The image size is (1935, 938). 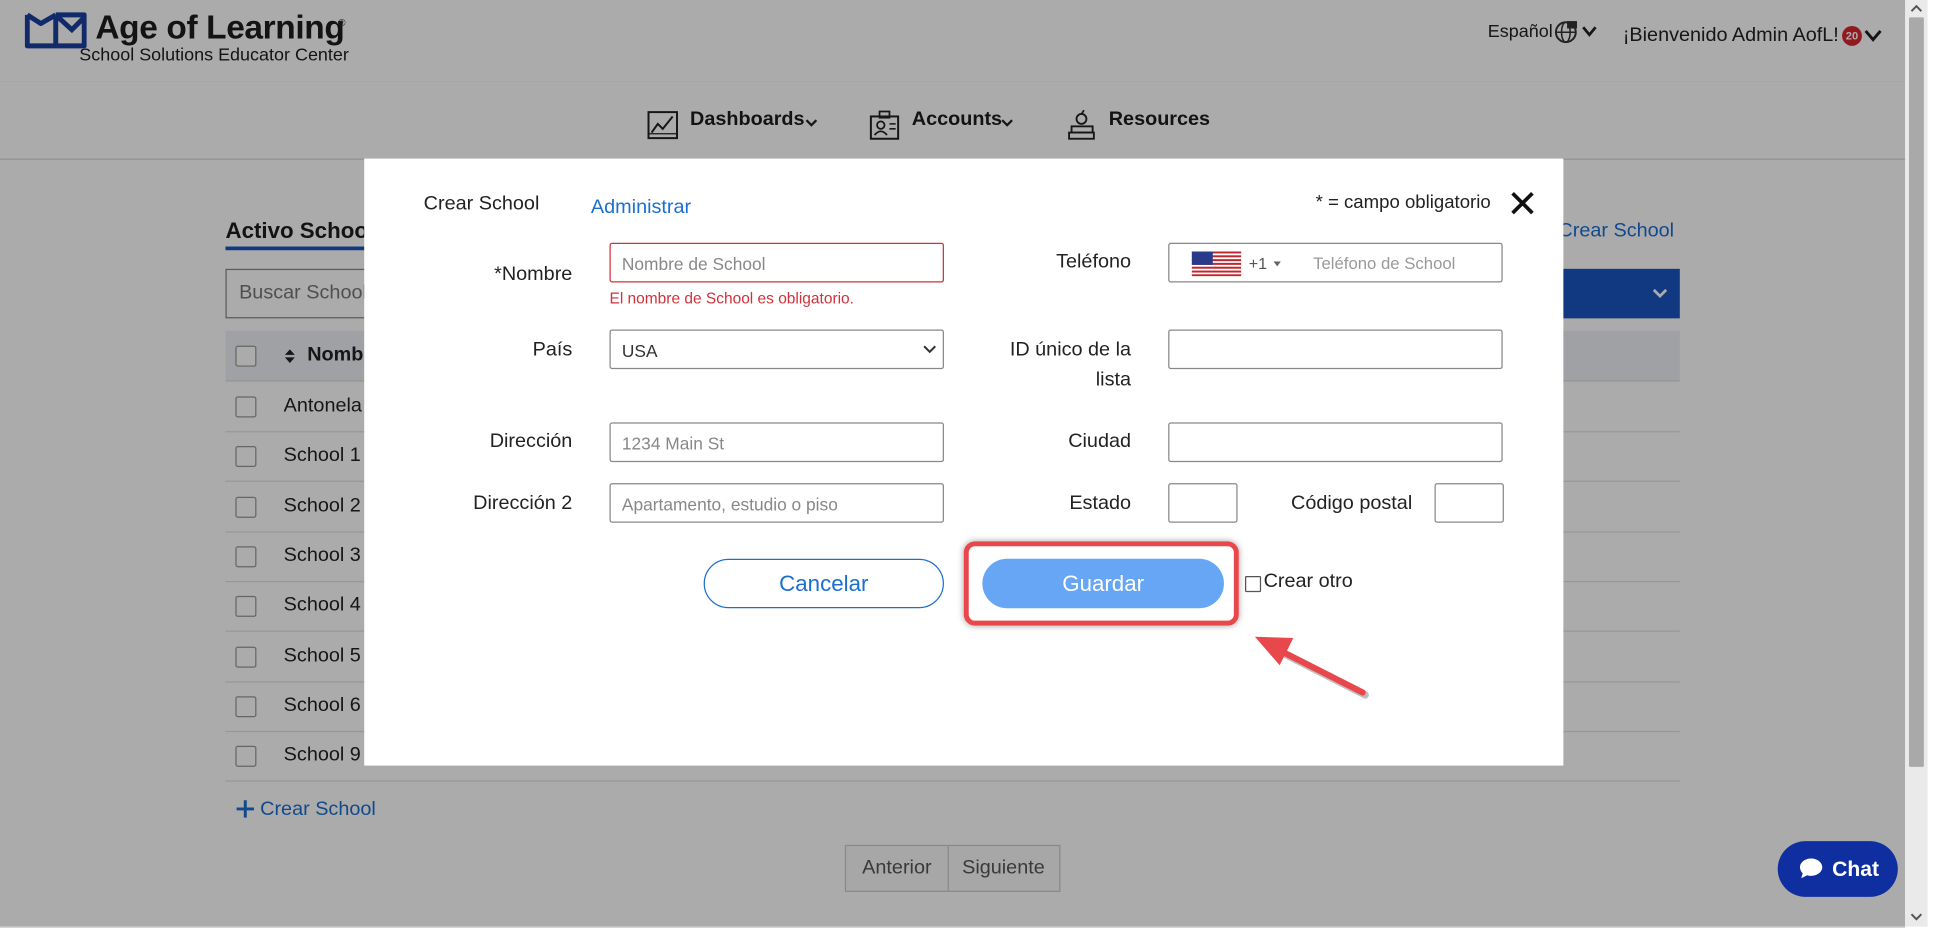 I want to click on name-input: Nombre de School, so click(x=776, y=262).